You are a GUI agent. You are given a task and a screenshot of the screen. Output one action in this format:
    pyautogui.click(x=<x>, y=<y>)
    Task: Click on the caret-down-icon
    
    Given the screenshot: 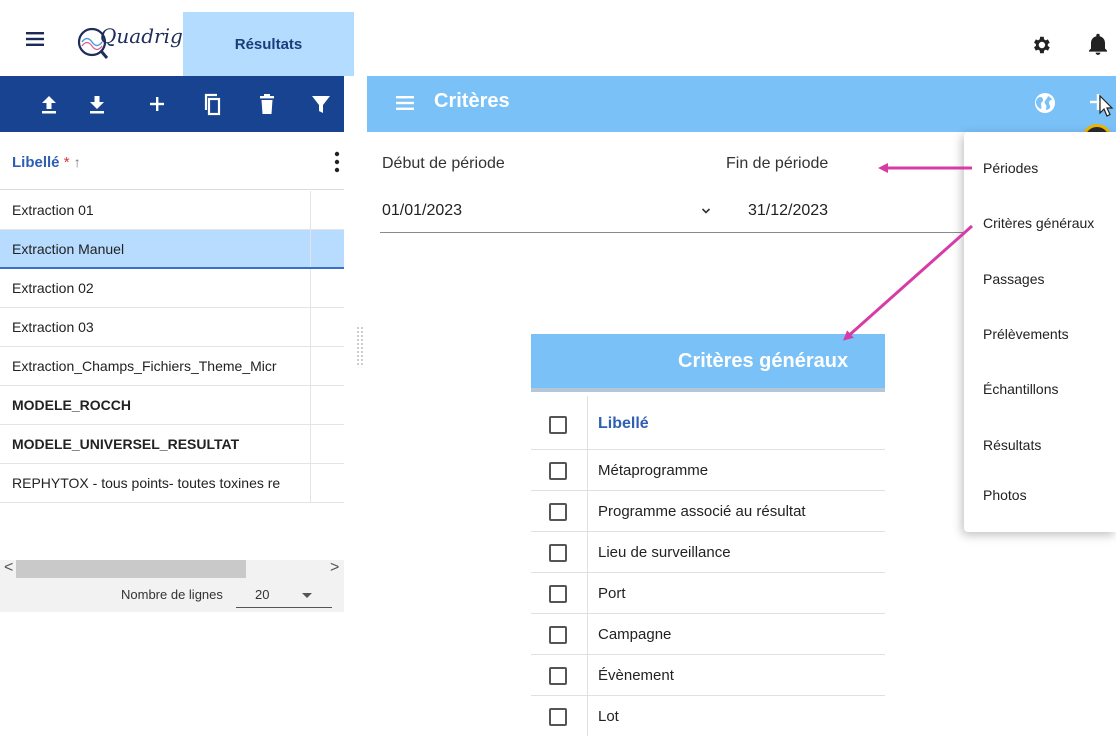 What is the action you would take?
    pyautogui.click(x=307, y=595)
    